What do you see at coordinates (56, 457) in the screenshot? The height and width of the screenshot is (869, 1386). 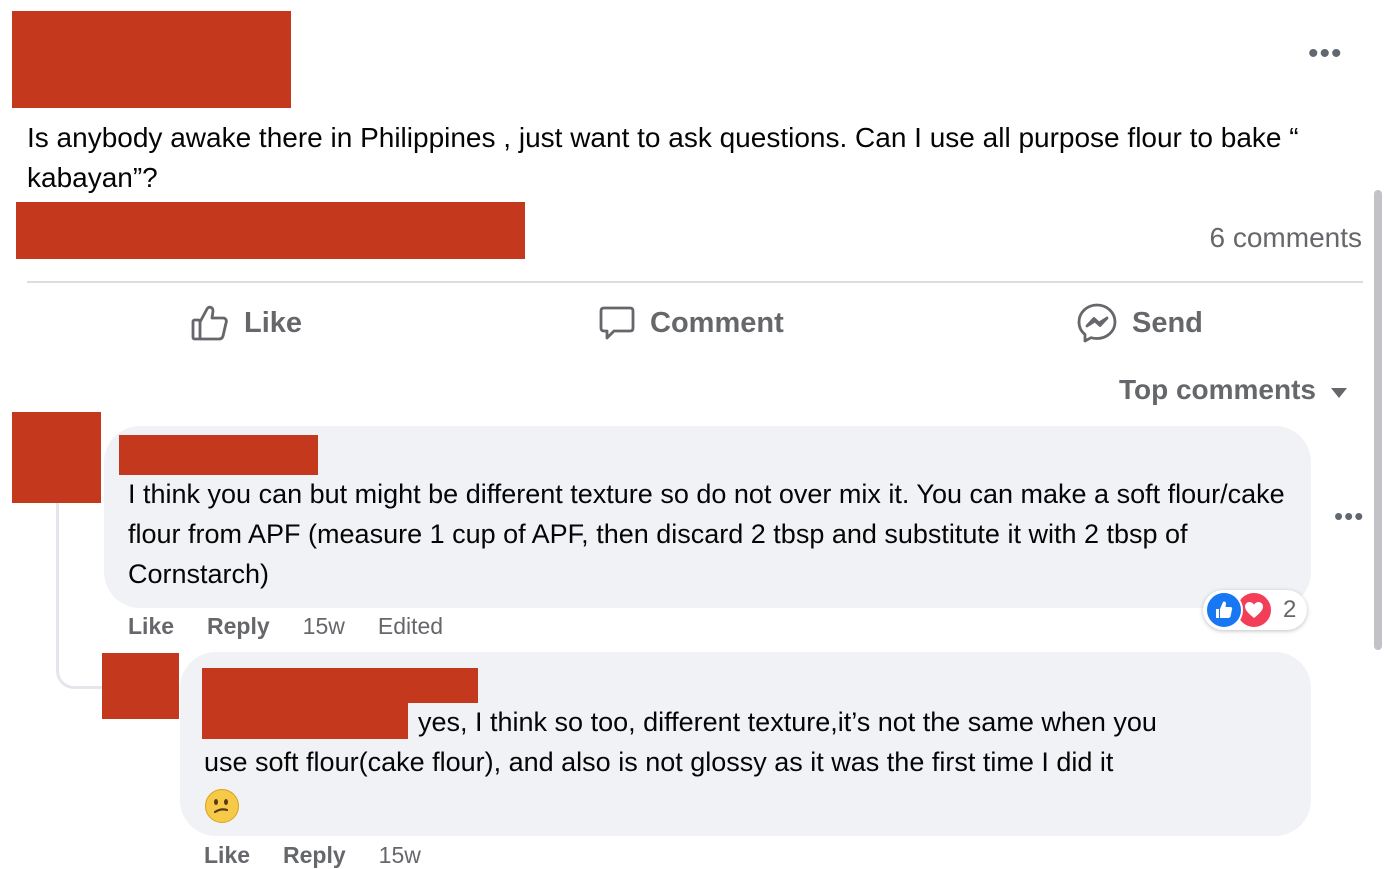 I see `redacted-commenter-avatar` at bounding box center [56, 457].